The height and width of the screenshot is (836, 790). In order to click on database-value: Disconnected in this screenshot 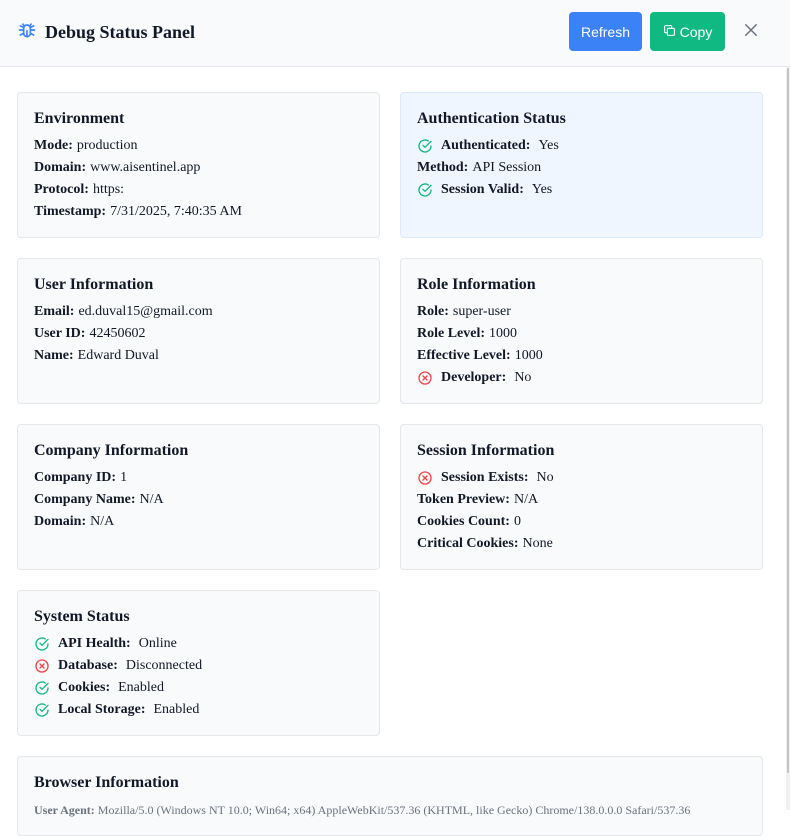, I will do `click(164, 665)`.